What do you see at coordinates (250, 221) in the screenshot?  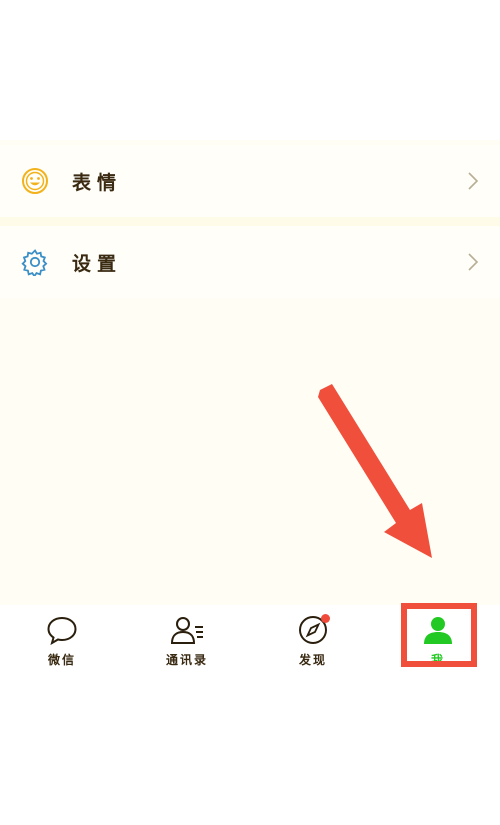 I see `row-divider` at bounding box center [250, 221].